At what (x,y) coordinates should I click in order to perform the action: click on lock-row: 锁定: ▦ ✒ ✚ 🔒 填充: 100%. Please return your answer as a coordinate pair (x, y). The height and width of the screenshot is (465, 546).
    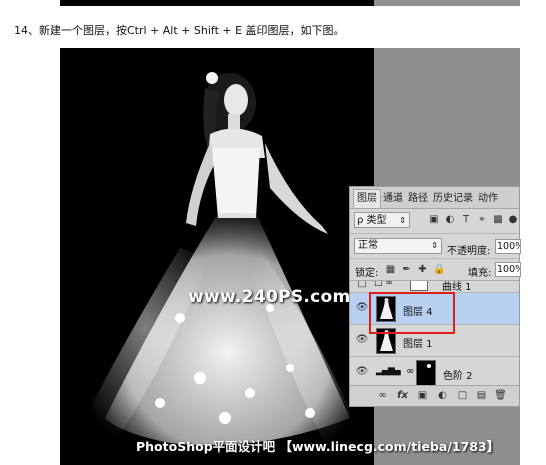
    Looking at the image, I should click on (435, 269).